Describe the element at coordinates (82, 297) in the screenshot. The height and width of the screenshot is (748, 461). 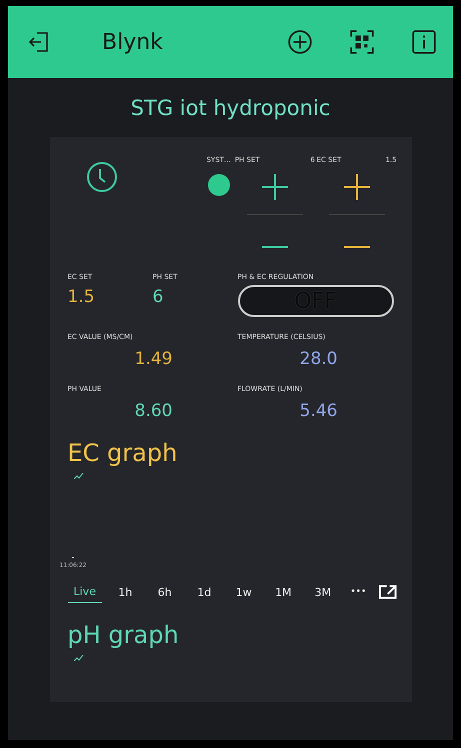
I see `widget-value: 1.5` at that location.